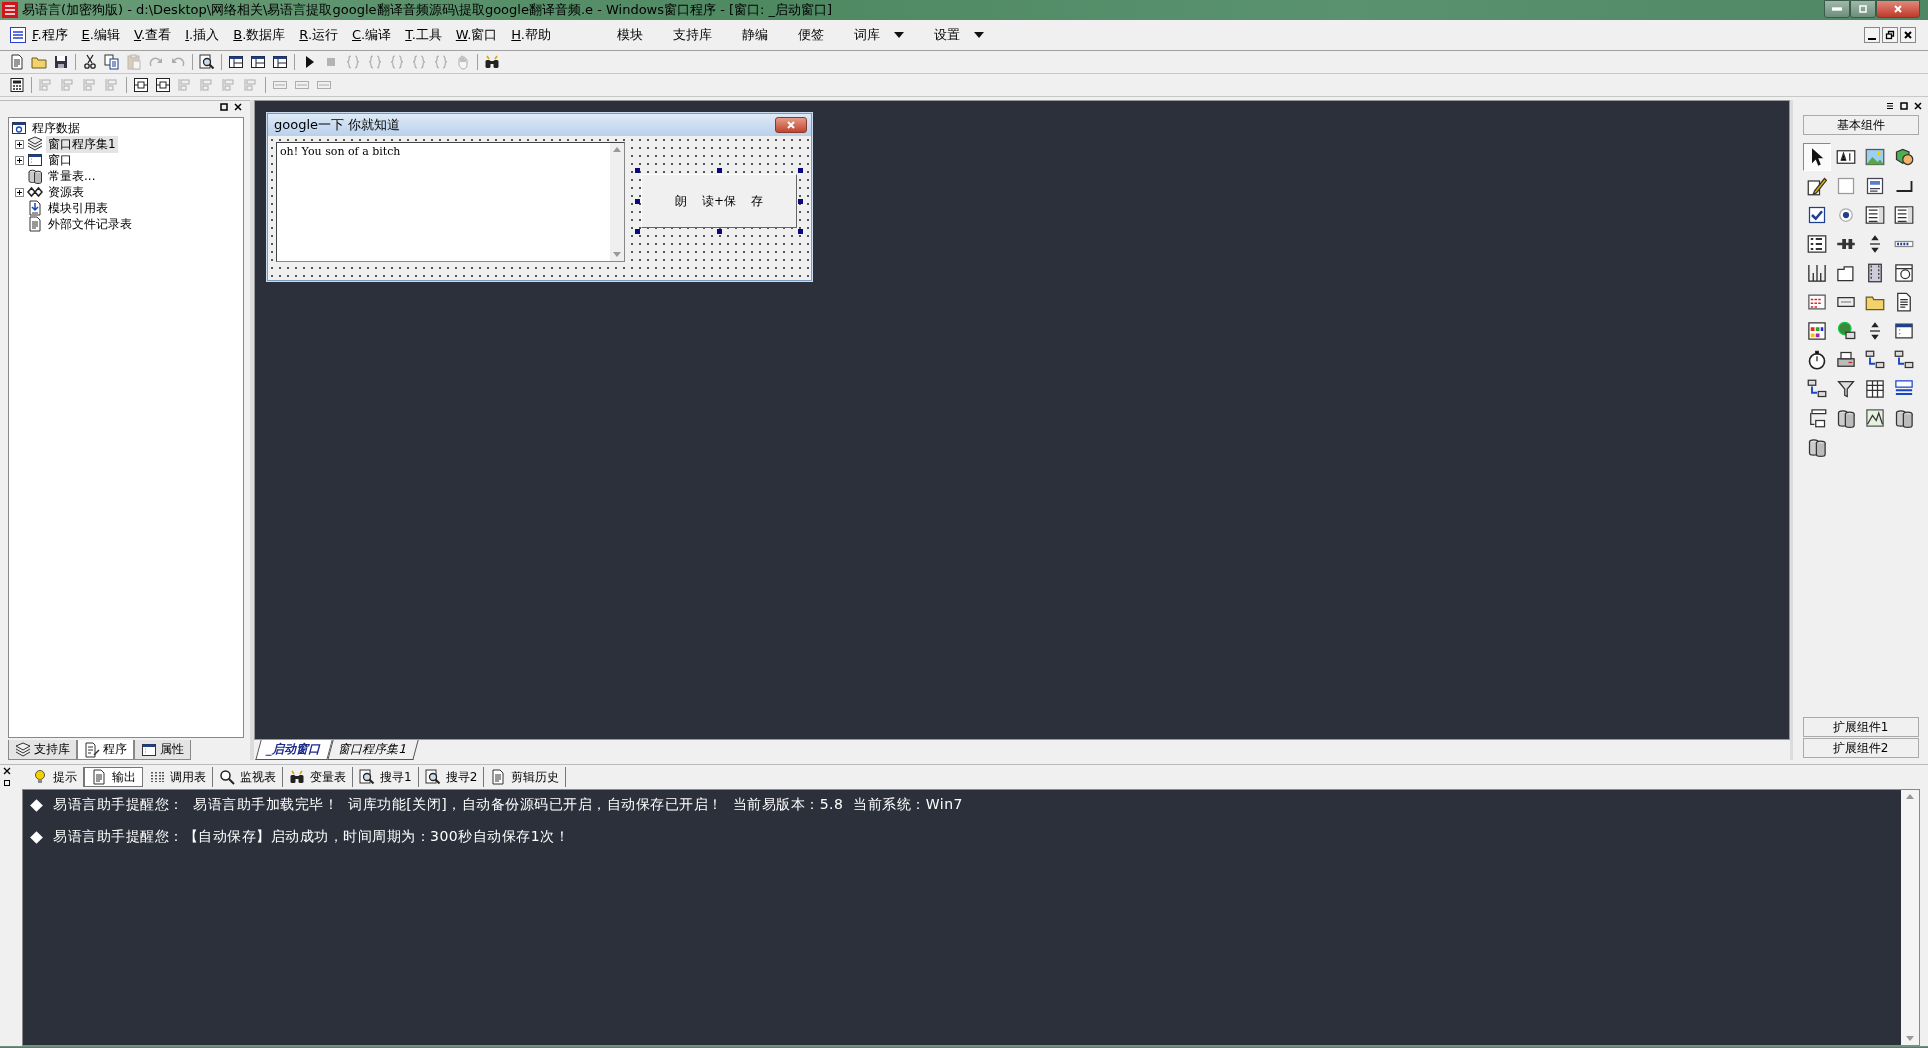 The height and width of the screenshot is (1048, 1928). I want to click on menu-item: V.查看, so click(152, 35).